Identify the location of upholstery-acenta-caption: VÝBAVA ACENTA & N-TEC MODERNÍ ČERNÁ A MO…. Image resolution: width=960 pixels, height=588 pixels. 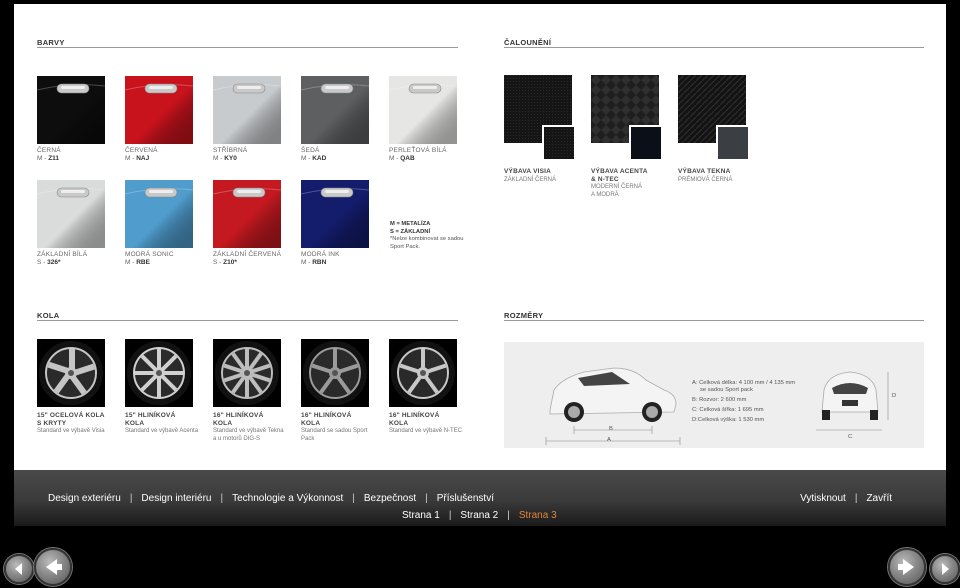
(619, 183).